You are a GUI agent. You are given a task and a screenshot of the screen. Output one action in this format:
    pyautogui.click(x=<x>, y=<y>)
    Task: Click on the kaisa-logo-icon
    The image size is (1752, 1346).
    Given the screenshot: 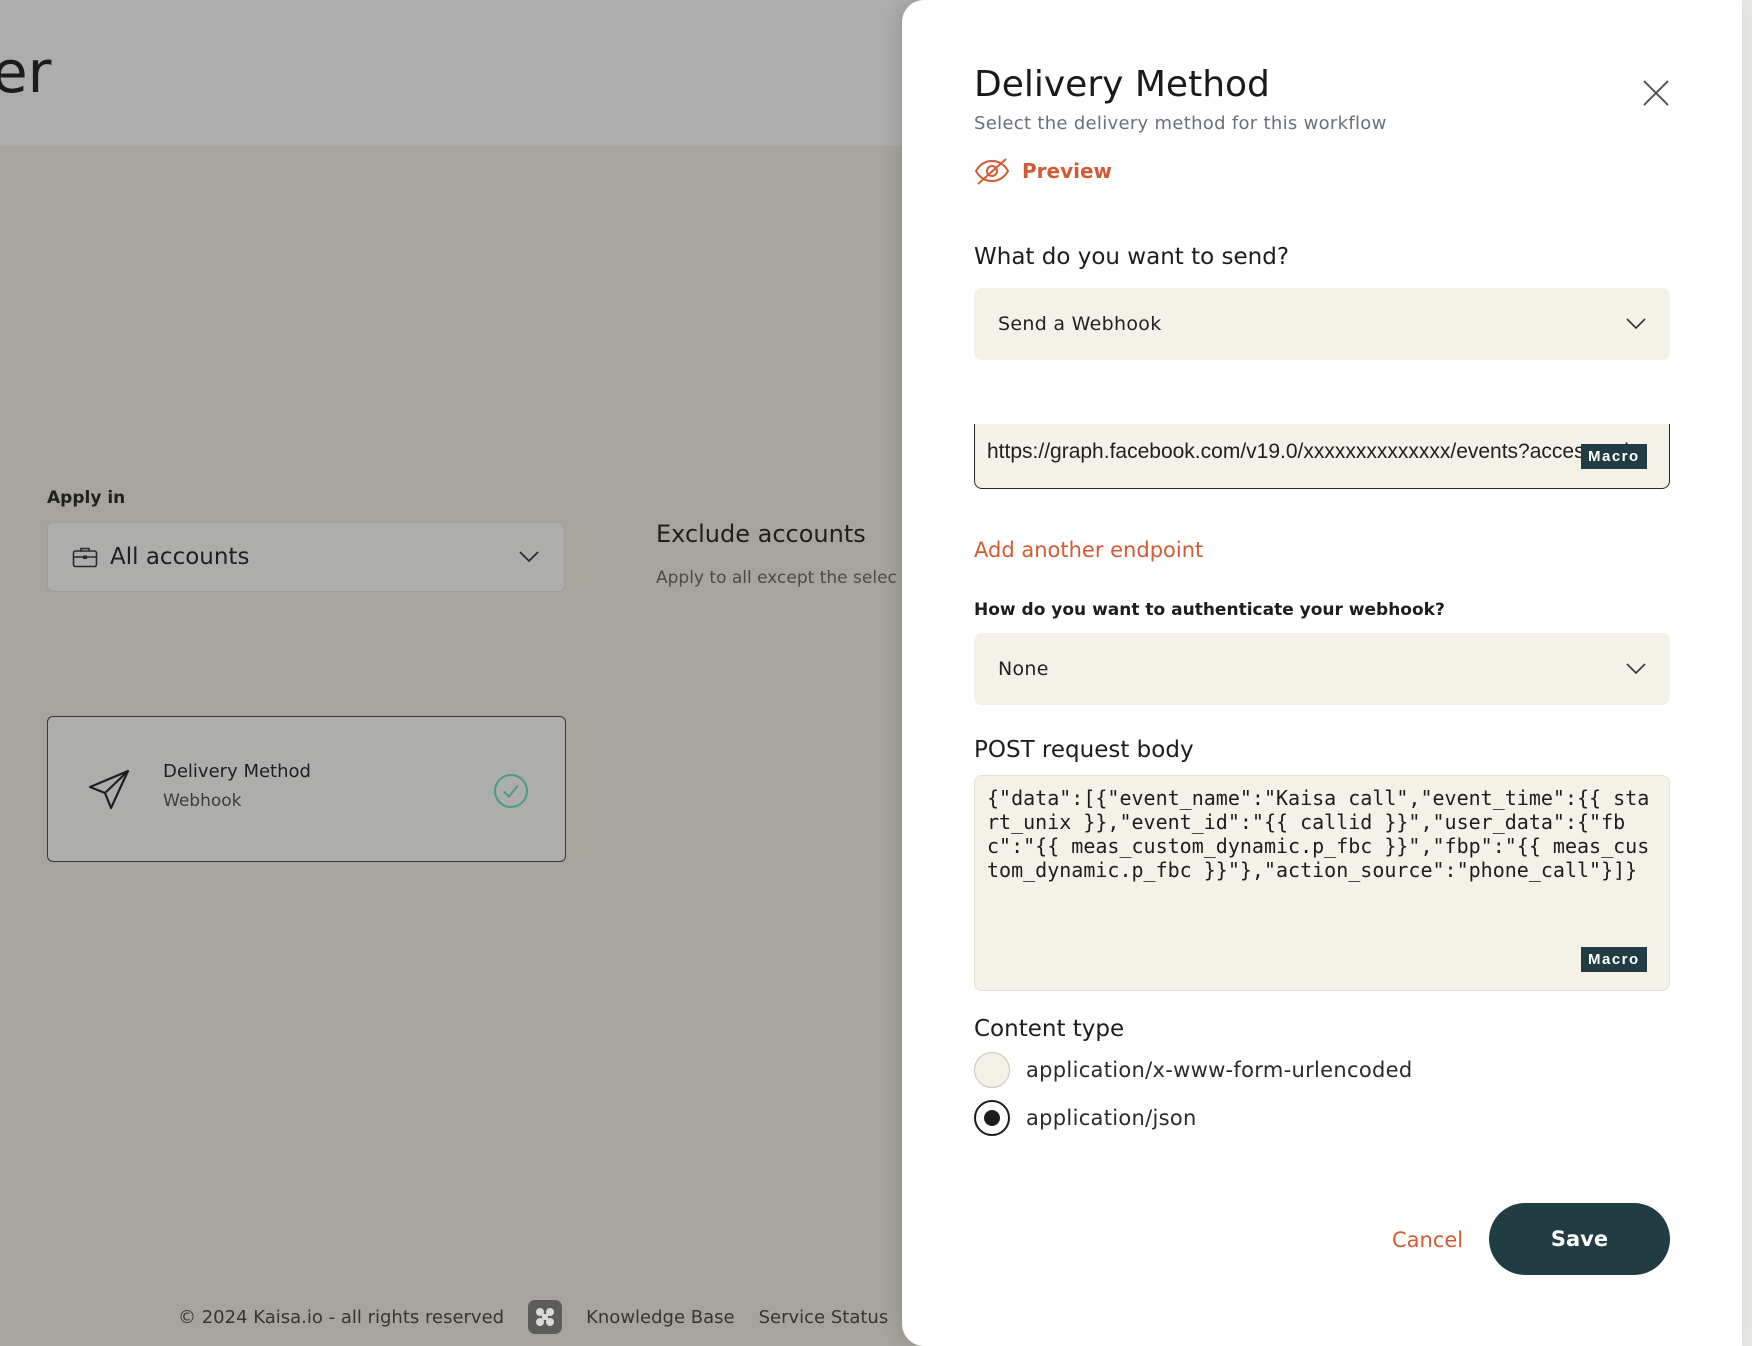 What is the action you would take?
    pyautogui.click(x=545, y=1317)
    